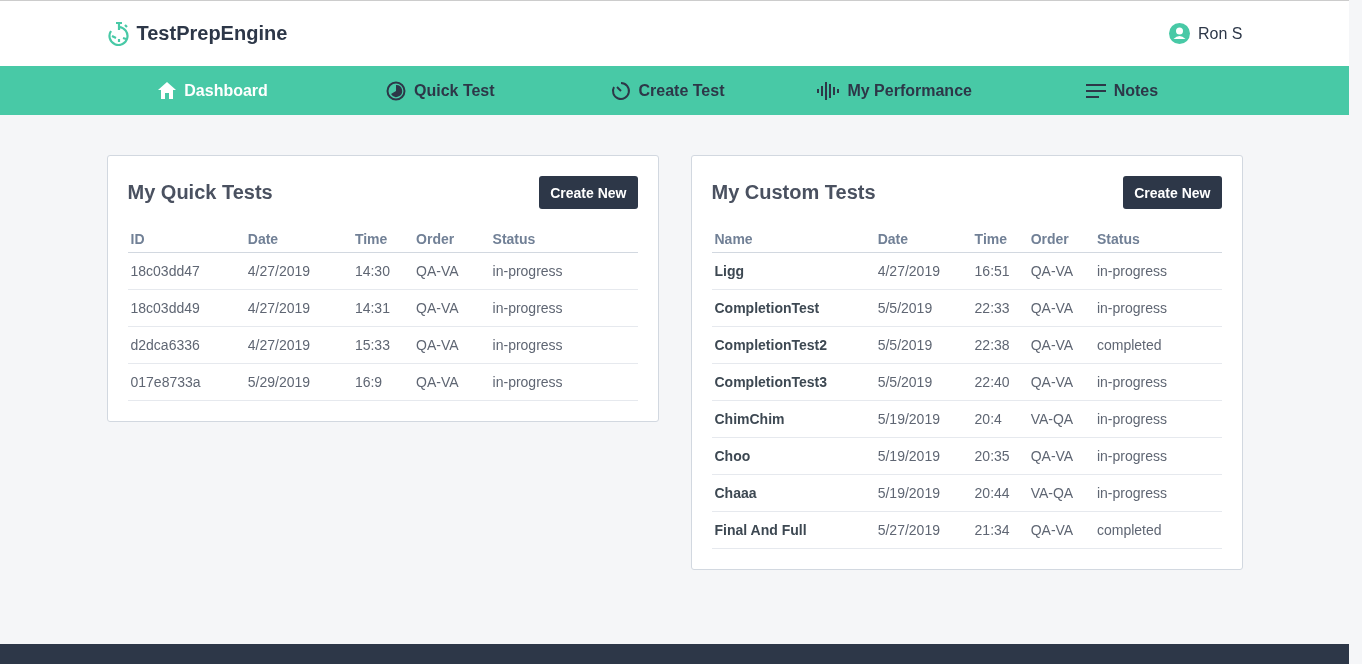  I want to click on table-cell: CompletionTest3, so click(793, 382).